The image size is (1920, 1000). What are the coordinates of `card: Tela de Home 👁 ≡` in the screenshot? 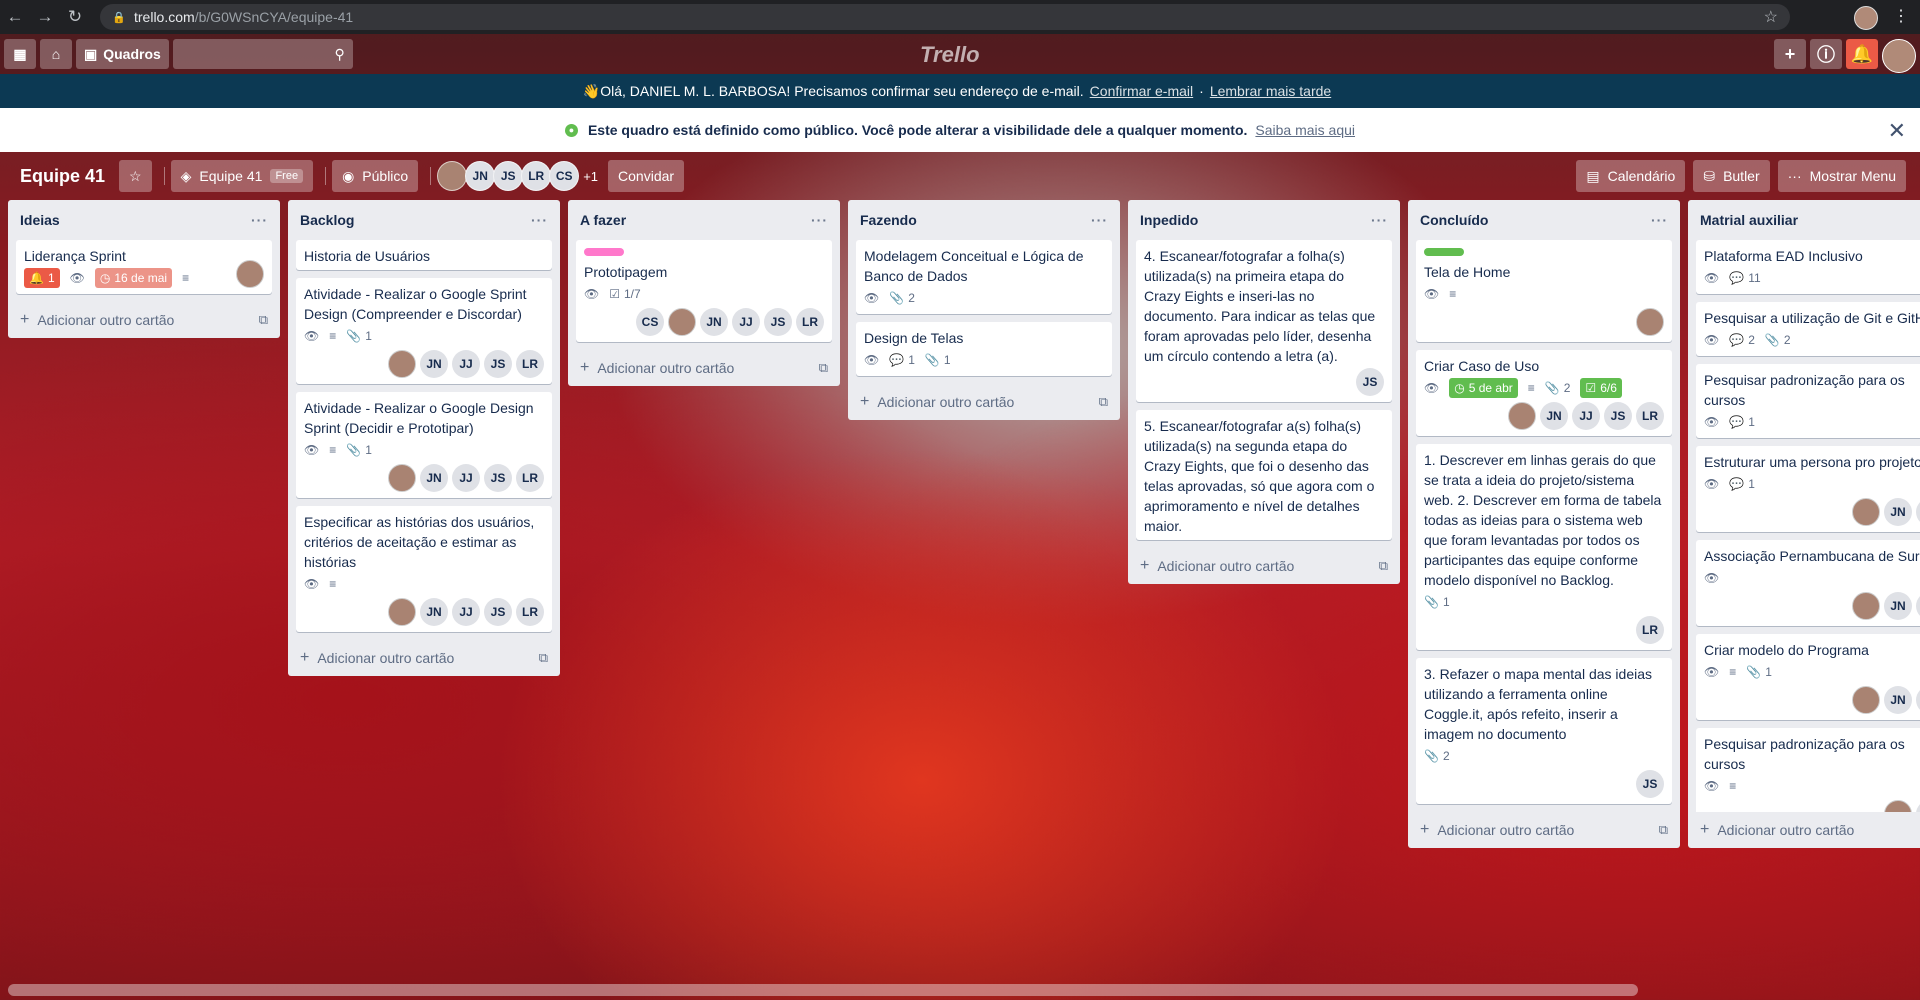 It's located at (1544, 291).